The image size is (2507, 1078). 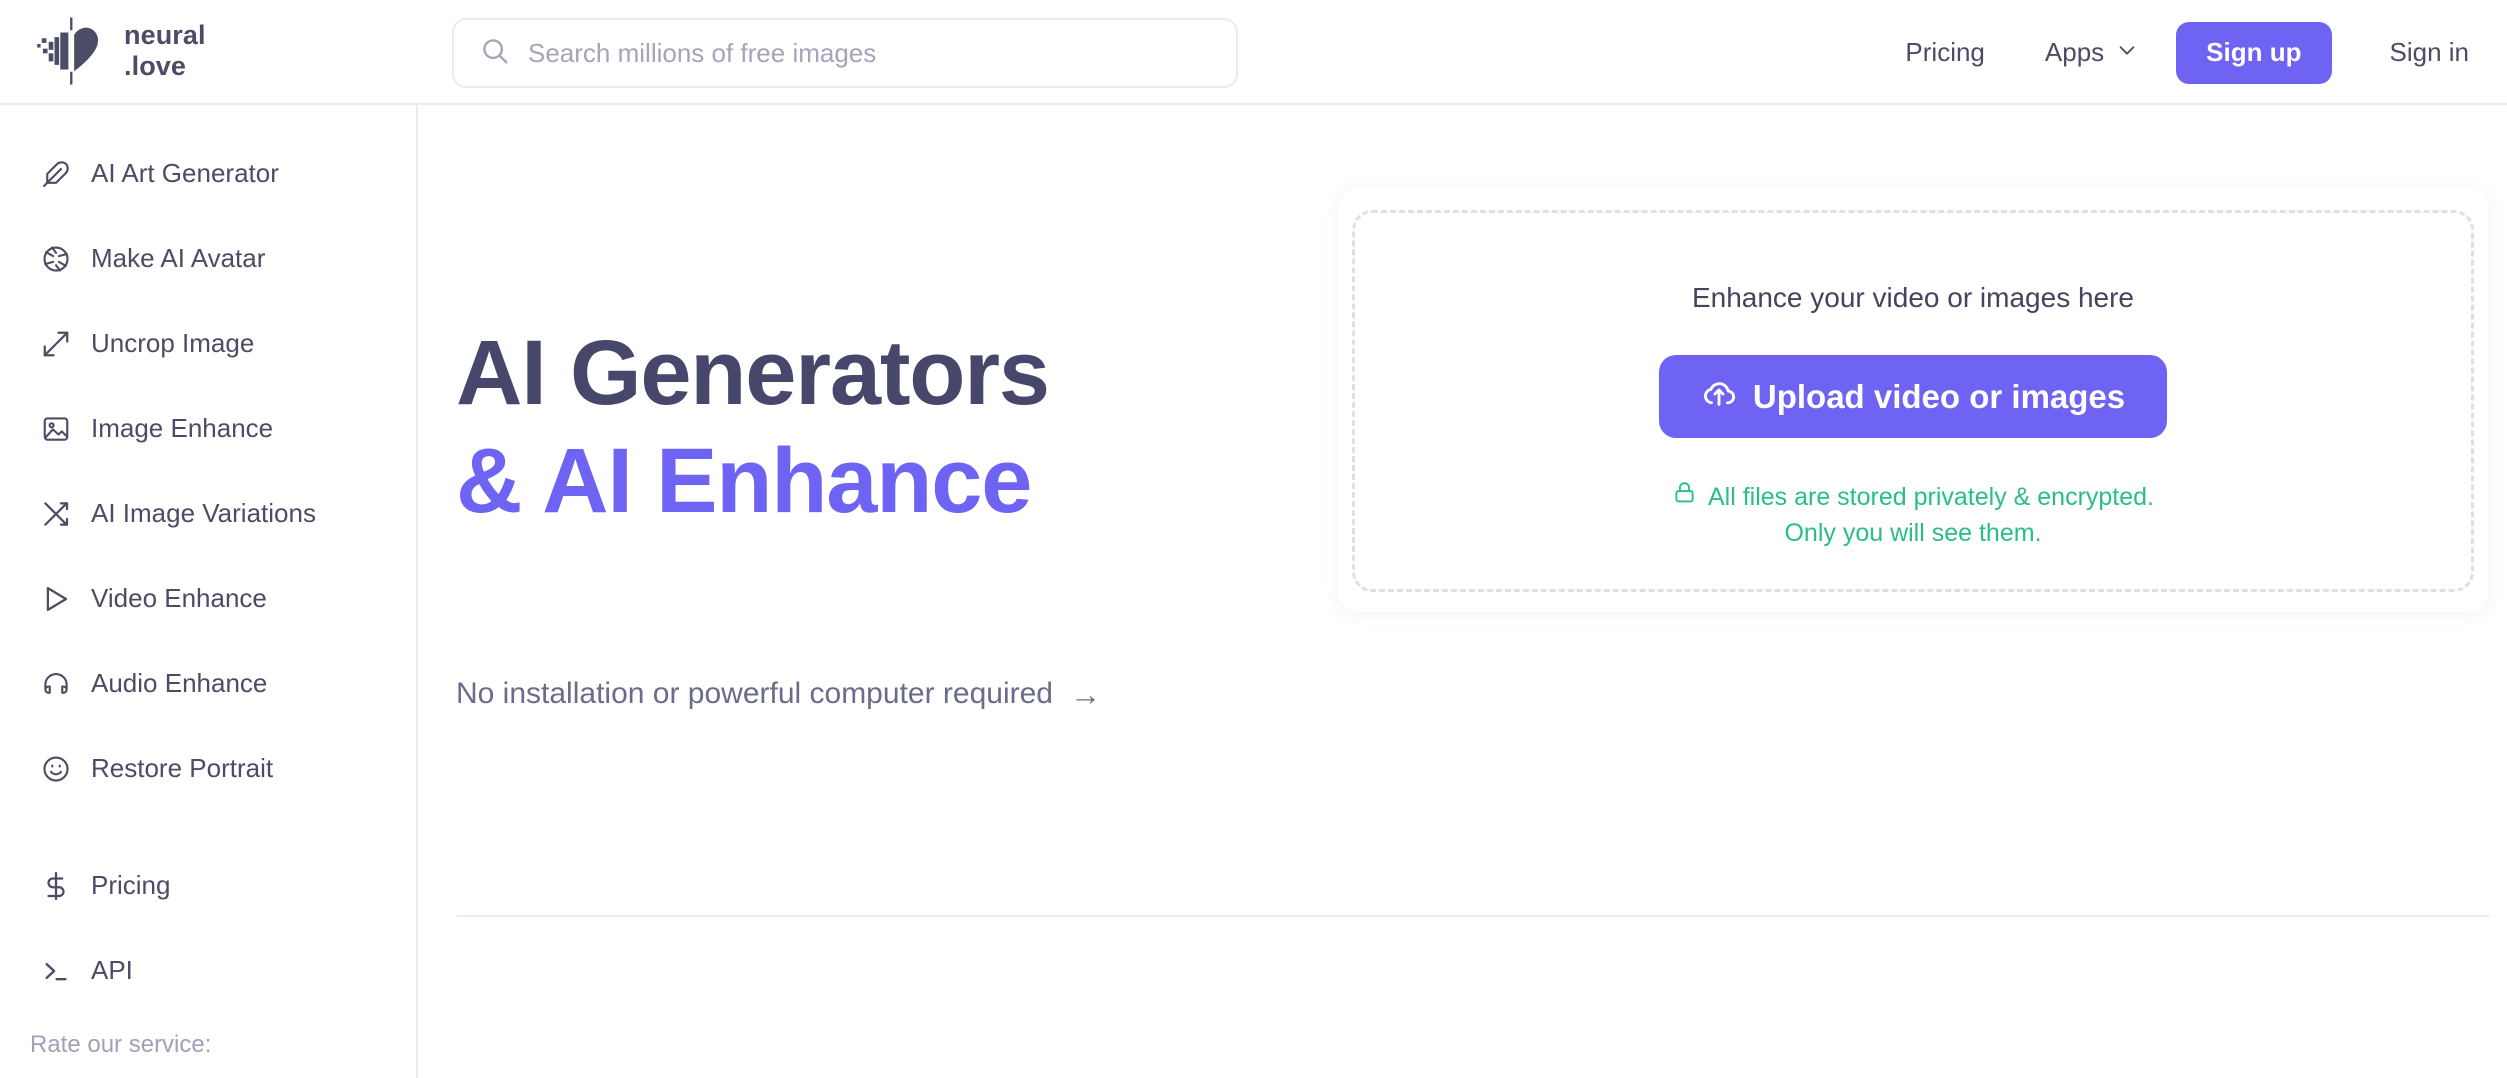 I want to click on sidebar-item-video-enhance: Video Enhance, so click(x=208, y=598).